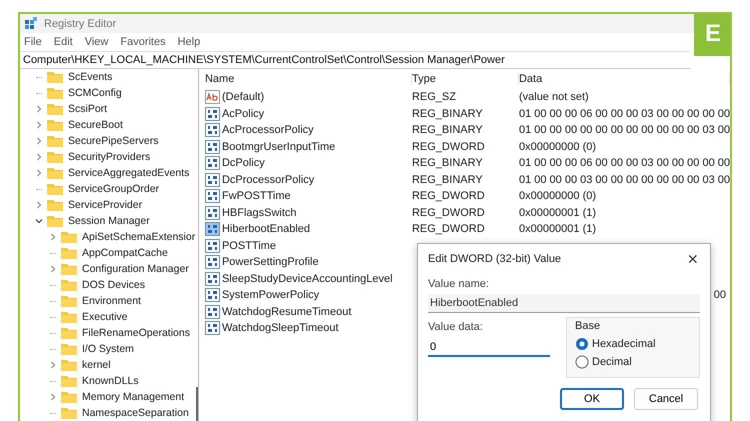 The image size is (750, 421). Describe the element at coordinates (719, 295) in the screenshot. I see `value-data: 00` at that location.